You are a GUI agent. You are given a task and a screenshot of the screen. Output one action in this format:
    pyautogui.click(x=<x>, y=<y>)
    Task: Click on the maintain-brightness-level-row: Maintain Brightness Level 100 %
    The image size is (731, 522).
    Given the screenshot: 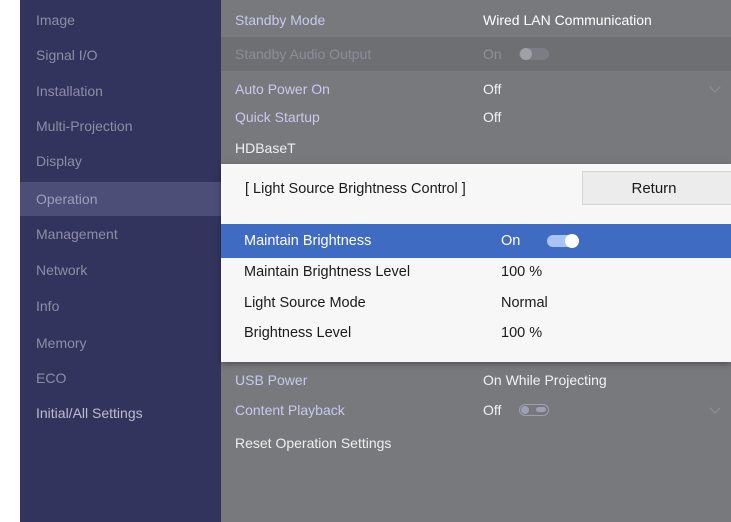 What is the action you would take?
    pyautogui.click(x=476, y=272)
    